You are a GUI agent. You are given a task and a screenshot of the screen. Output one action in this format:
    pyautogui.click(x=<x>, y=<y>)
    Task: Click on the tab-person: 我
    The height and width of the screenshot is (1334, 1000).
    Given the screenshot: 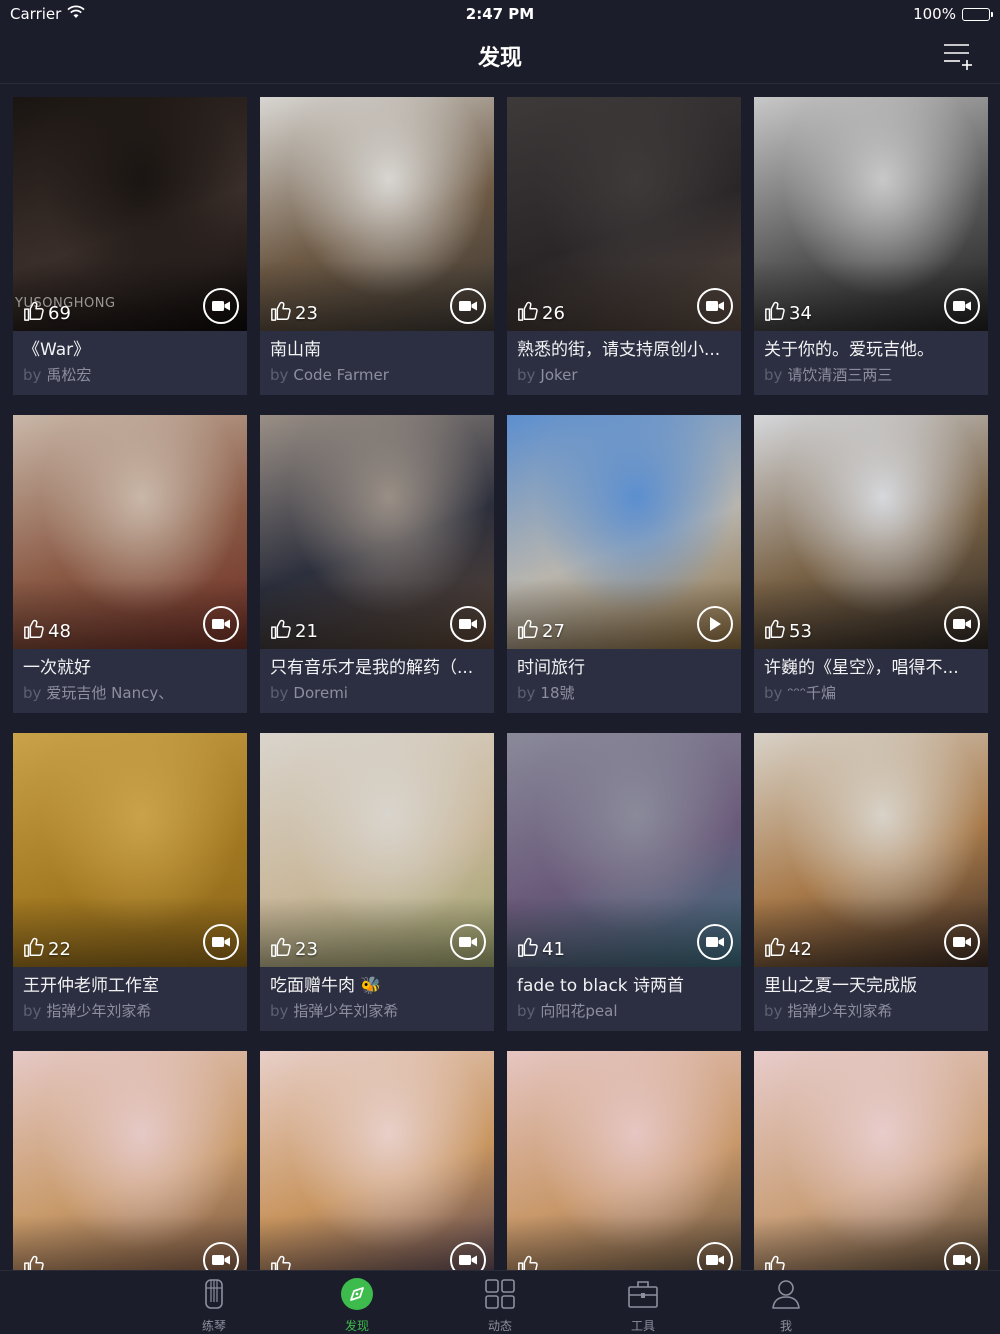 What is the action you would take?
    pyautogui.click(x=786, y=1302)
    